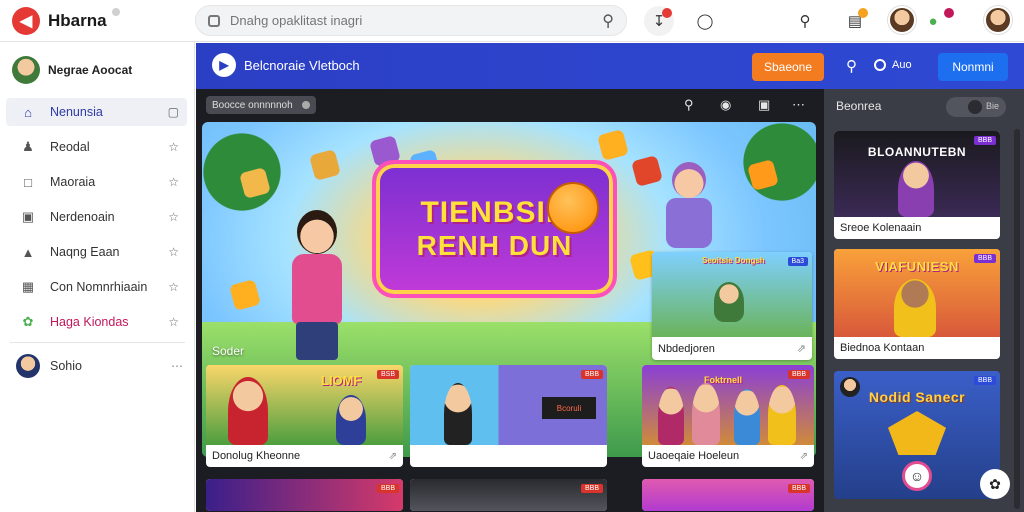 Image resolution: width=1024 pixels, height=512 pixels. Describe the element at coordinates (73, 182) in the screenshot. I see `sidebar-item-label: Maoraia` at that location.